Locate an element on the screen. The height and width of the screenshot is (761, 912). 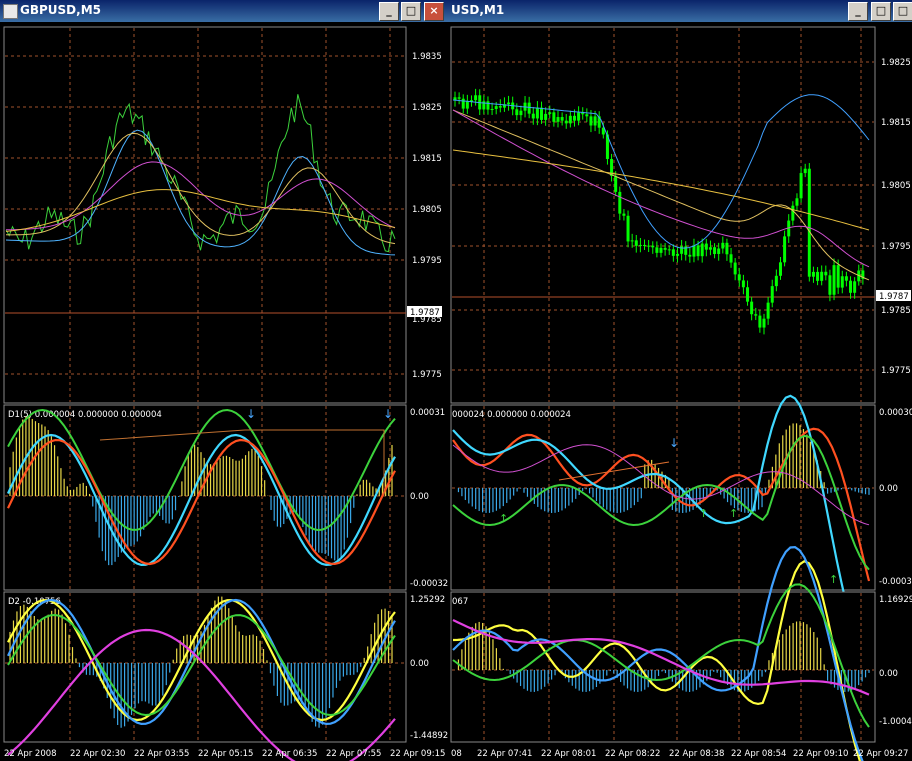
right-sub2-top: 1.16929 is located at coordinates (895, 600).